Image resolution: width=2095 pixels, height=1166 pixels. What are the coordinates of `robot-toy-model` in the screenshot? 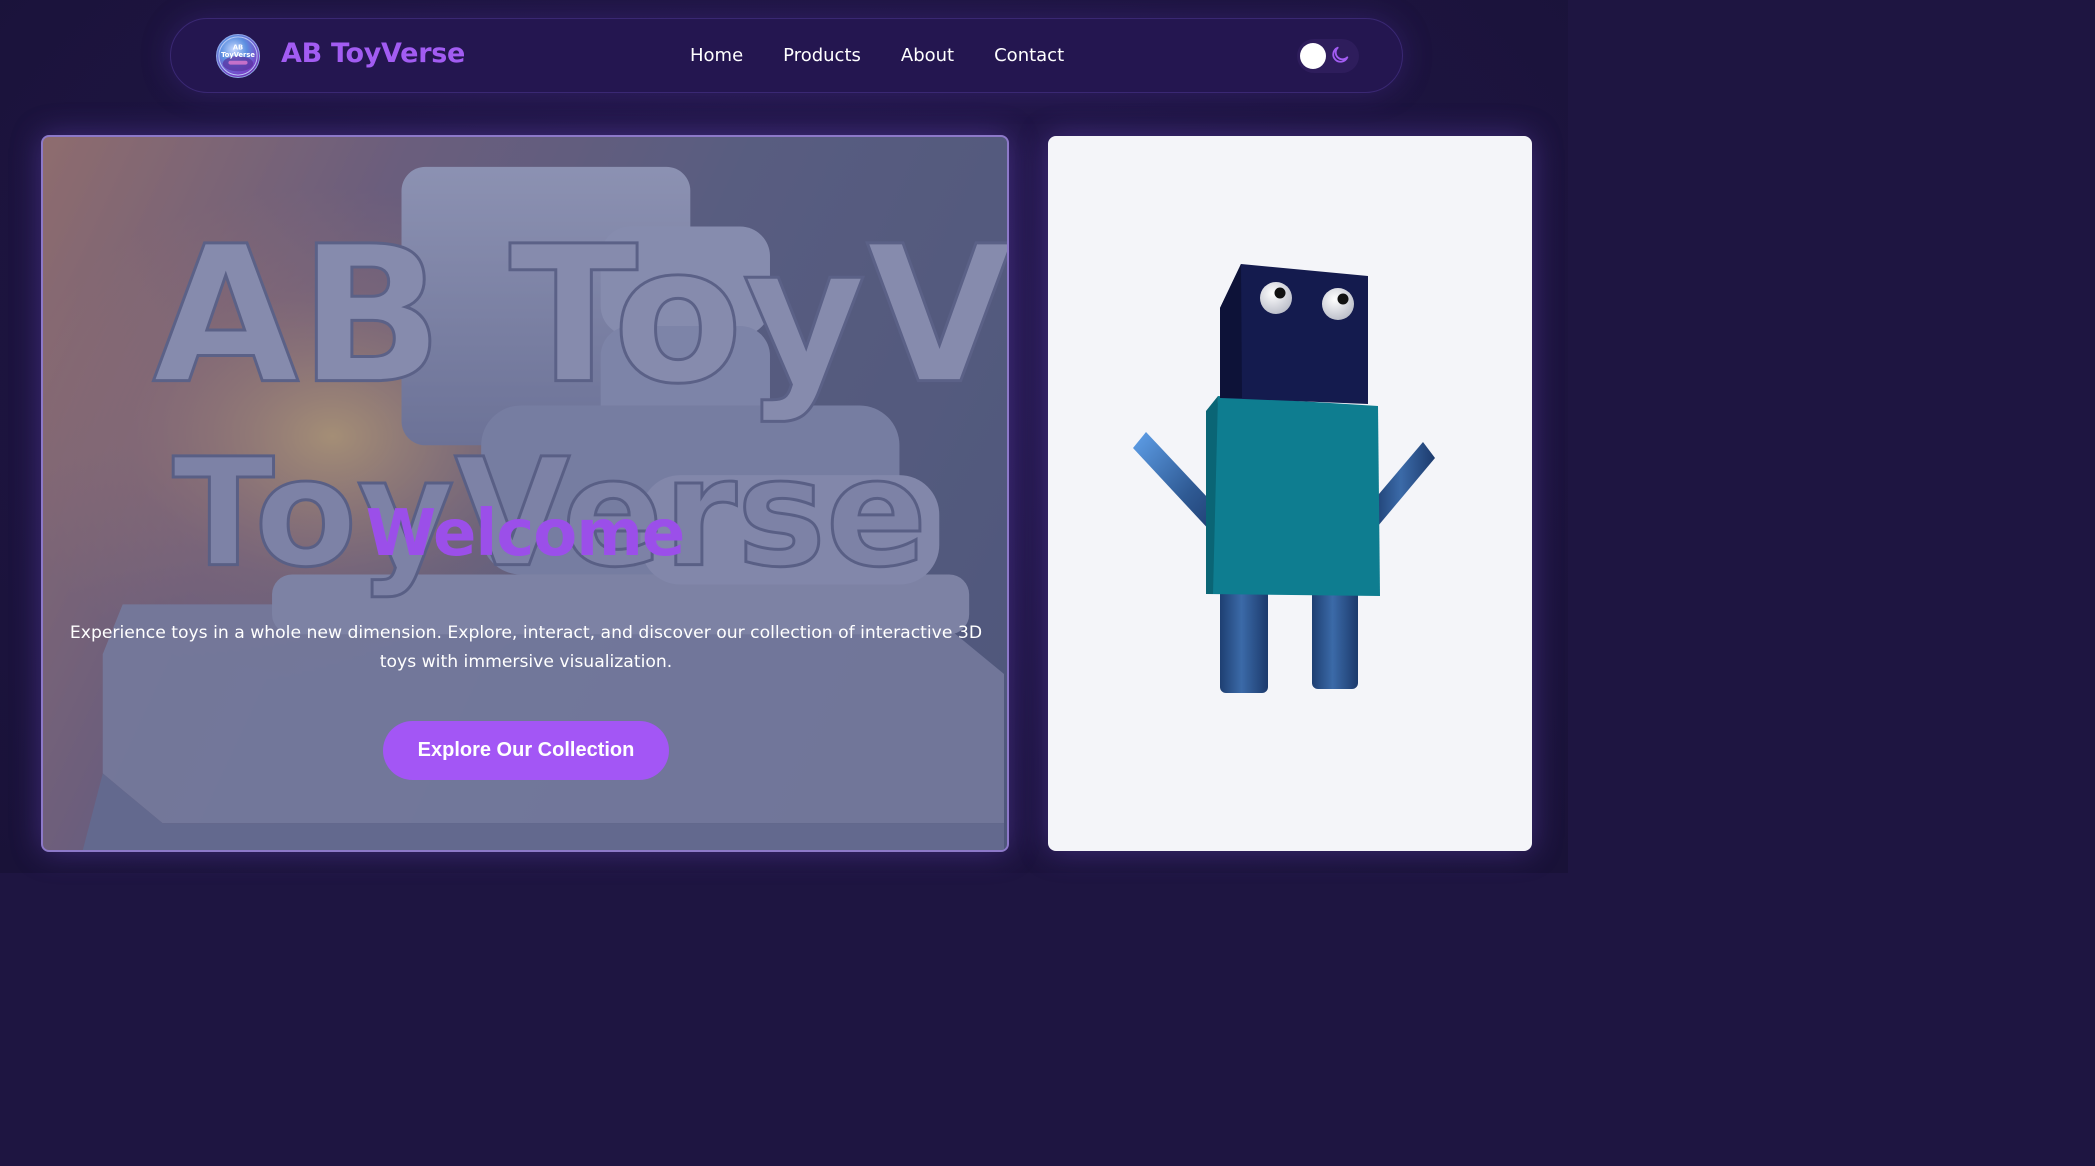 It's located at (1290, 493).